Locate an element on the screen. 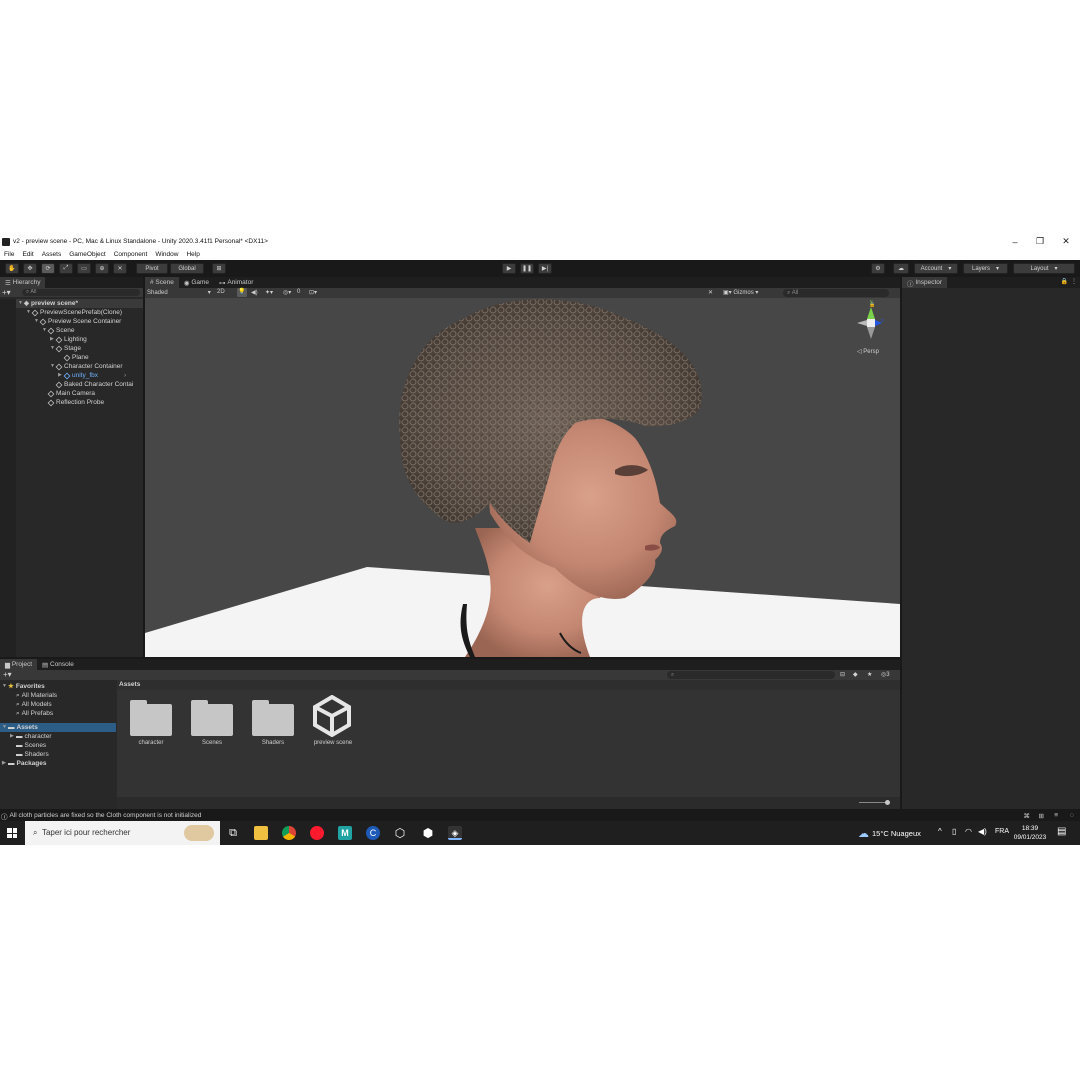 The image size is (1080, 1080). bake-status-icon: ⊞ is located at coordinates (1041, 816).